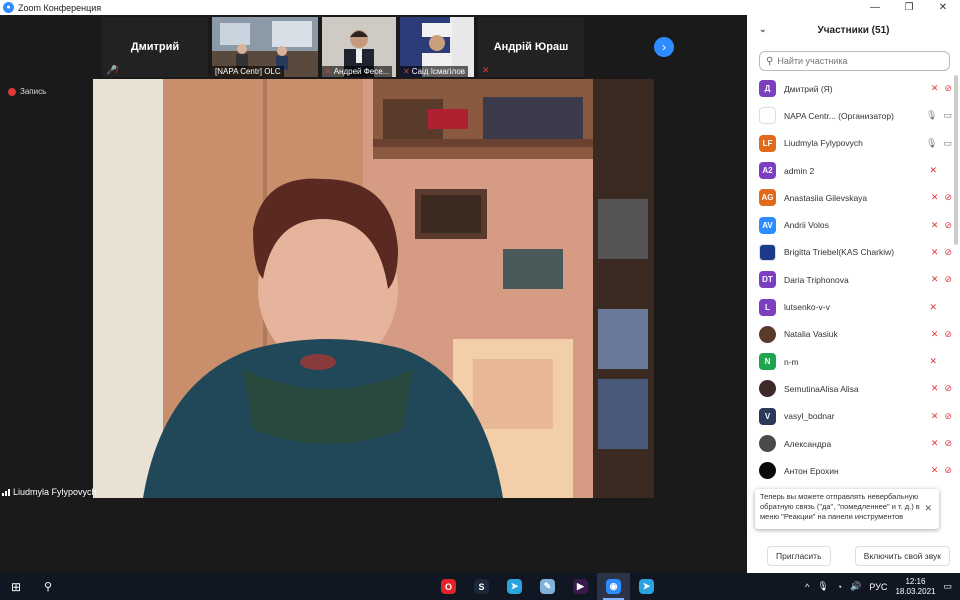 The width and height of the screenshot is (960, 600). What do you see at coordinates (853, 30) in the screenshot?
I see `panel-header: ⌄ Участники (51)` at bounding box center [853, 30].